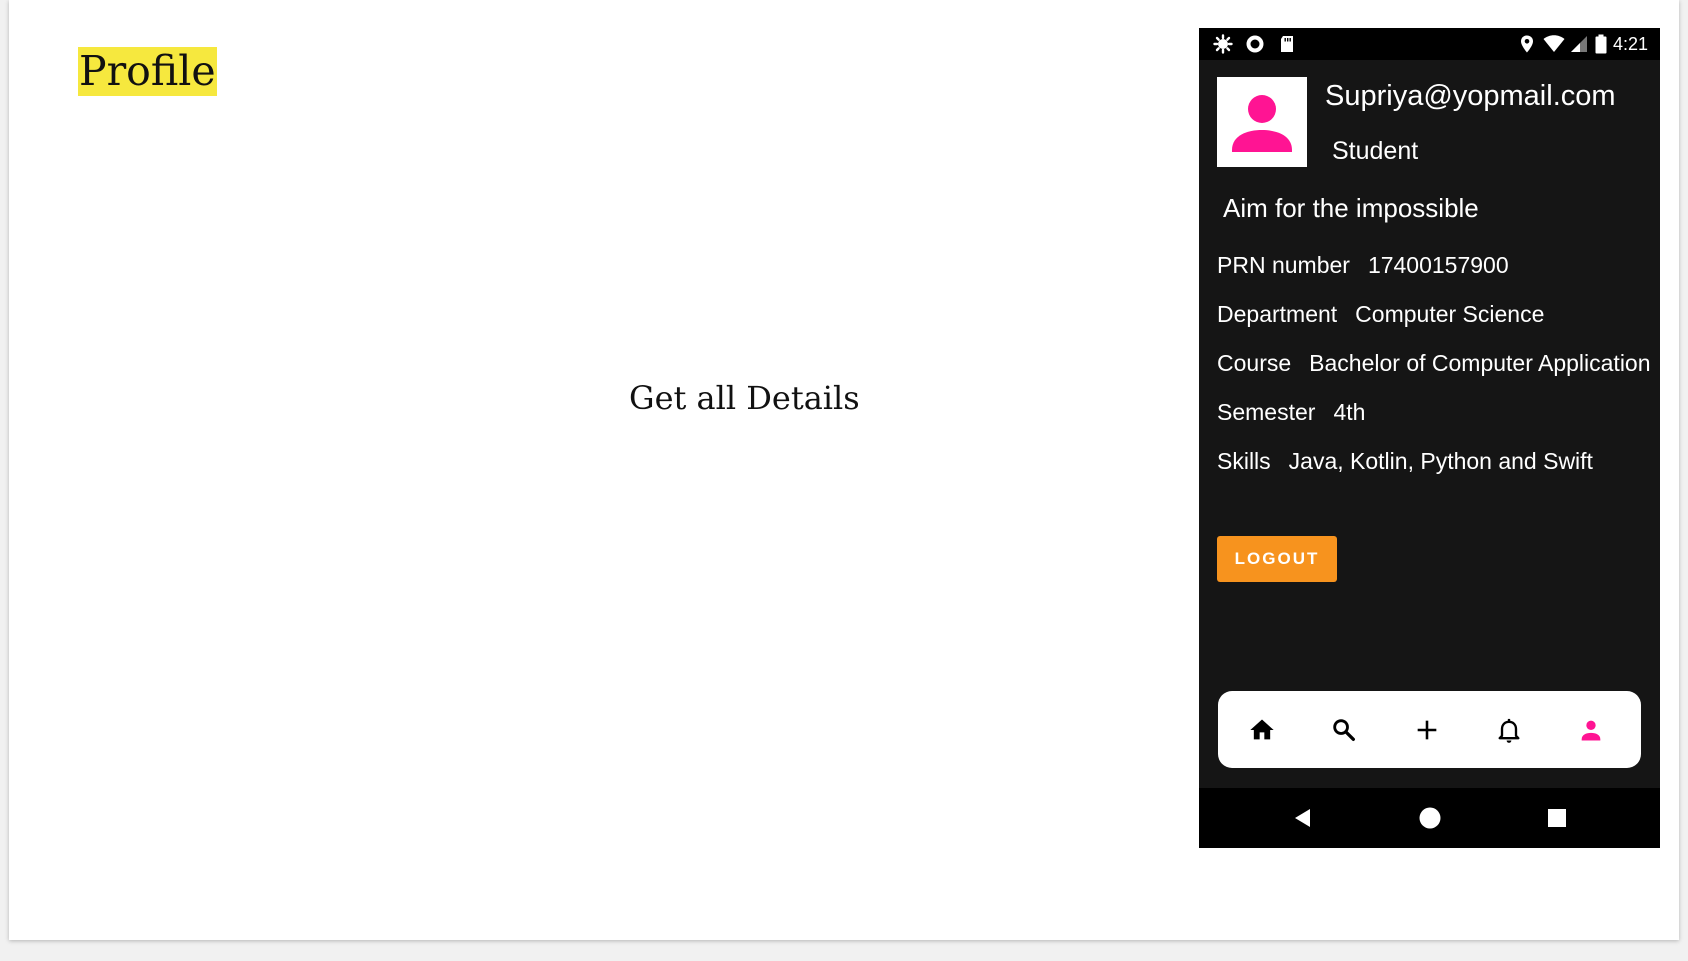 Image resolution: width=1688 pixels, height=961 pixels. Describe the element at coordinates (744, 398) in the screenshot. I see `slide-center-text: Get all Details` at that location.